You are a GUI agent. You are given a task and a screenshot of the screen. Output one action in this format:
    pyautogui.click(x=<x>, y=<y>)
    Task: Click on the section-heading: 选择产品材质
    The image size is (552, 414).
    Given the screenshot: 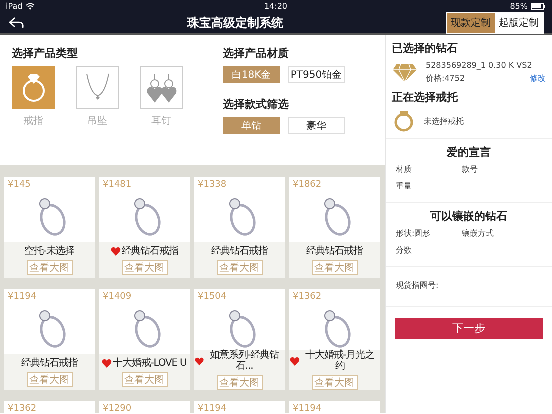 What is the action you would take?
    pyautogui.click(x=256, y=53)
    